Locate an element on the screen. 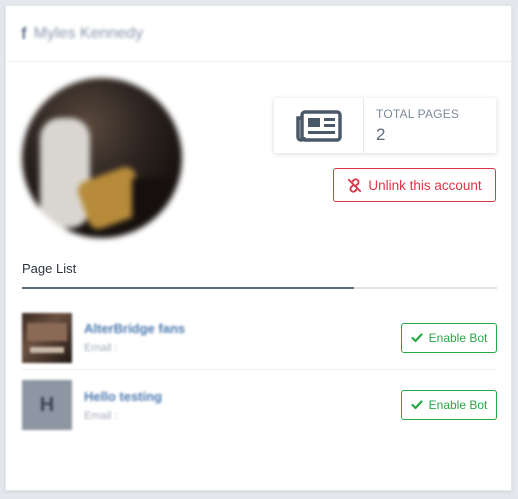  stat-value: 2 is located at coordinates (381, 134).